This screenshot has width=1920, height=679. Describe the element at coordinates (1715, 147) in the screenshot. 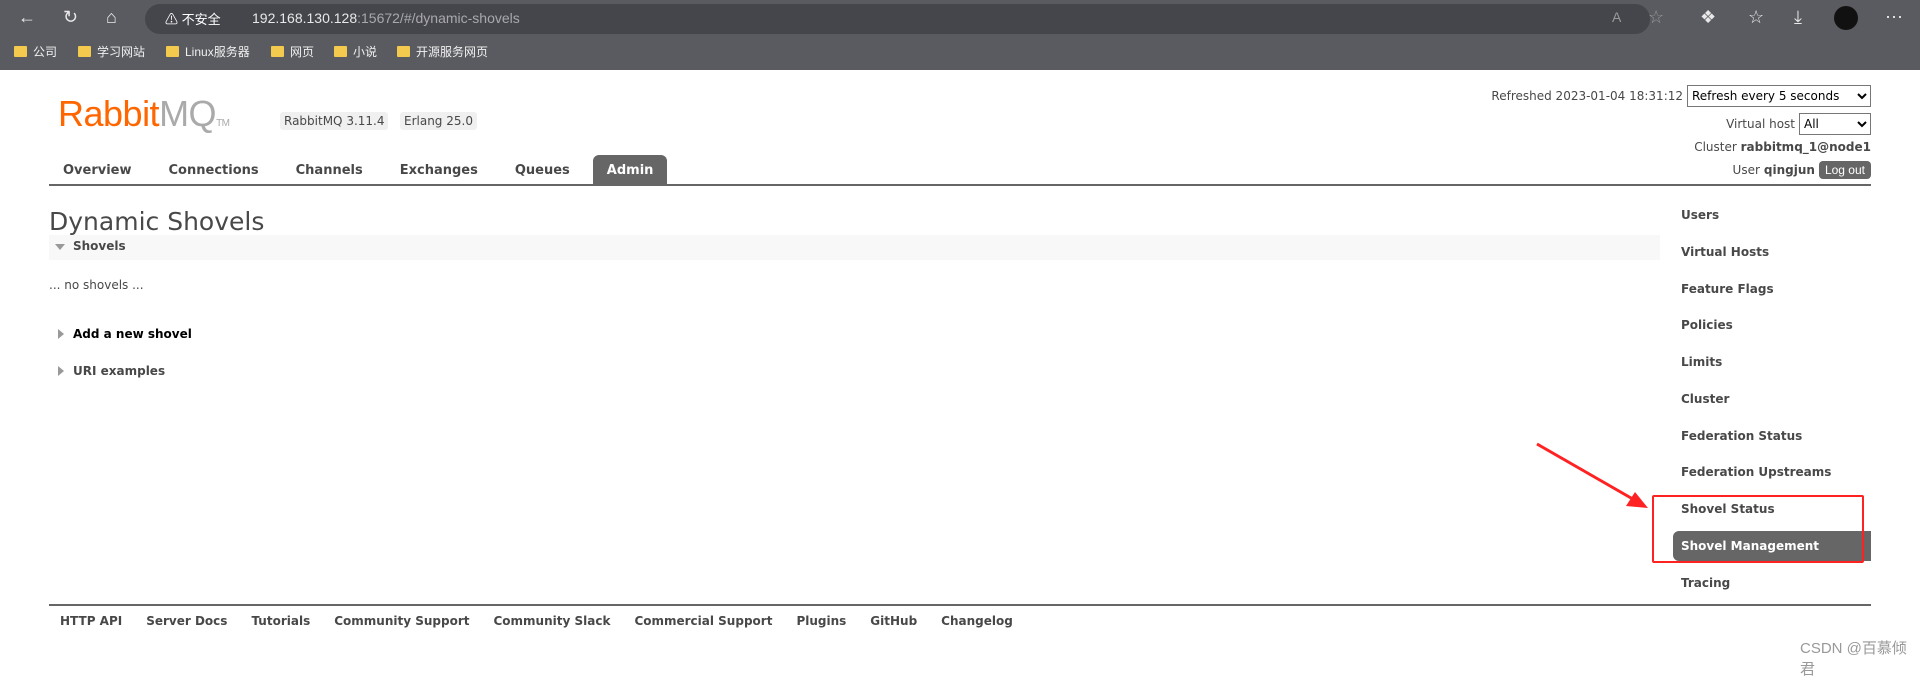

I see `cluster-label: Cluster` at that location.